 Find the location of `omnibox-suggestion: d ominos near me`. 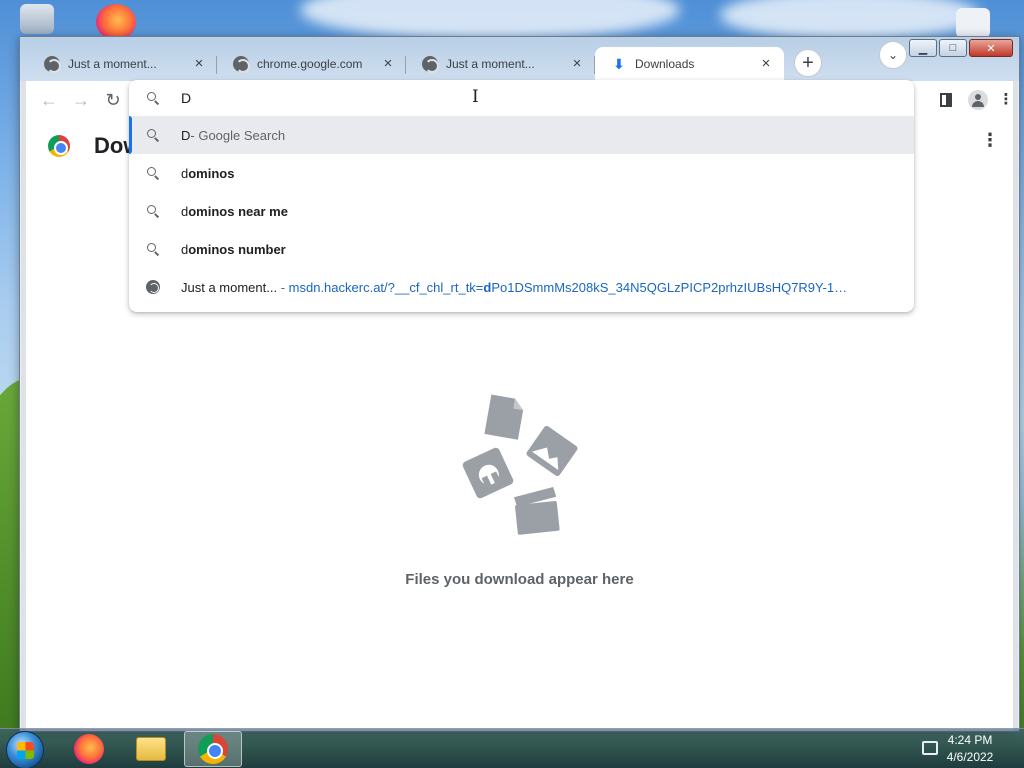

omnibox-suggestion: d ominos near me is located at coordinates (521, 211).